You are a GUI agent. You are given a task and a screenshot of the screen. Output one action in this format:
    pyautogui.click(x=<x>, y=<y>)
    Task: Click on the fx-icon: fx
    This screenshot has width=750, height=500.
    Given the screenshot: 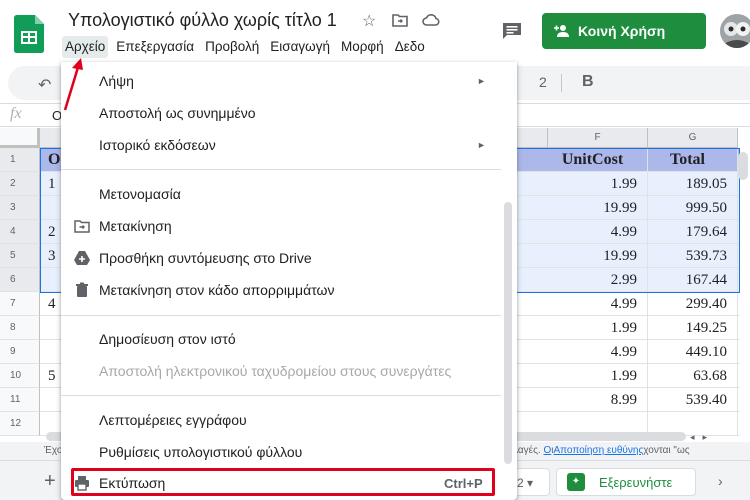 What is the action you would take?
    pyautogui.click(x=16, y=113)
    